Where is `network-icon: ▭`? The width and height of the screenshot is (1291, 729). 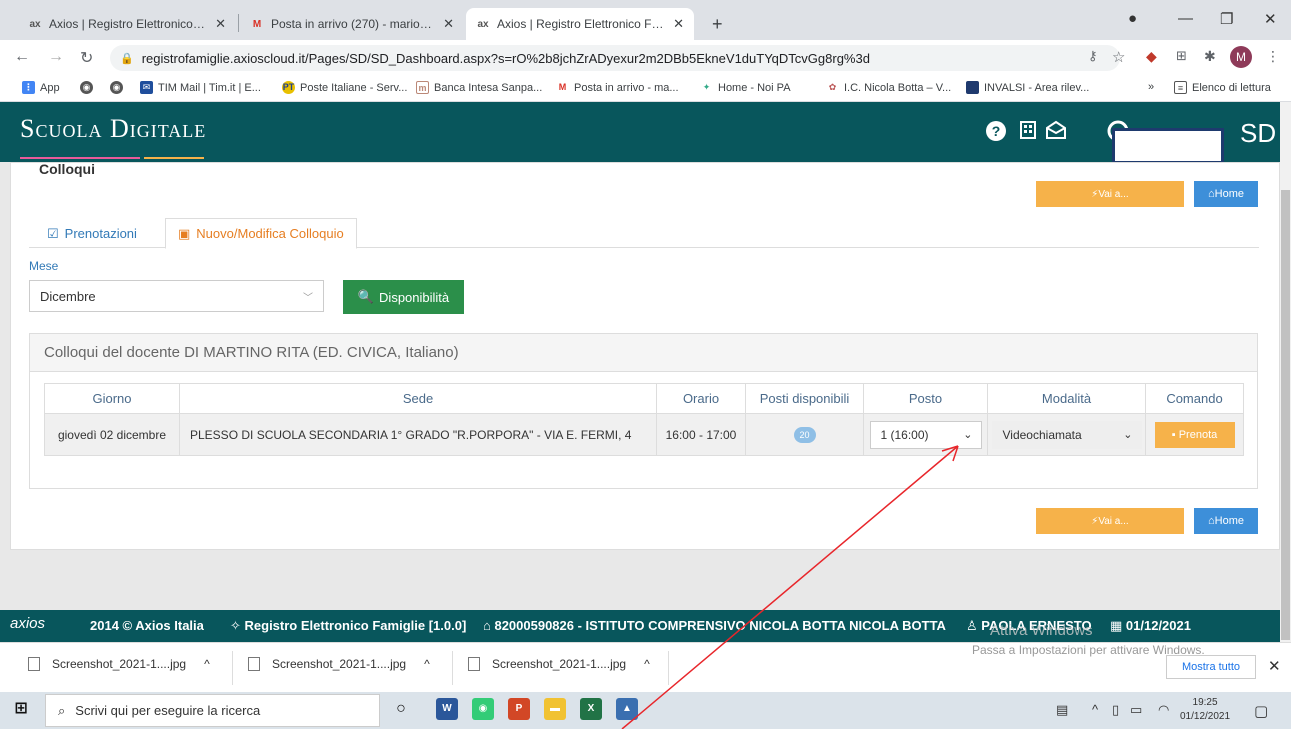
network-icon: ▭ is located at coordinates (1136, 710).